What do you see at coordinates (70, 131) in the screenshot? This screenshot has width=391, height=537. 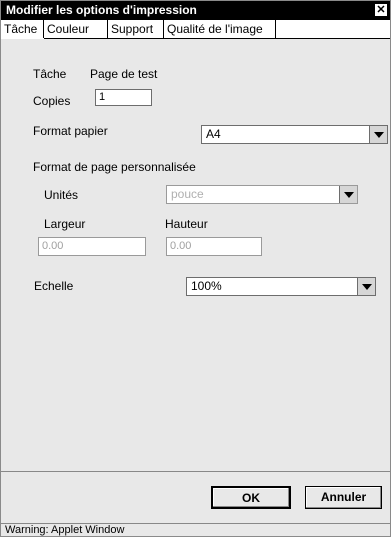 I see `paper-format-label: Format papier` at bounding box center [70, 131].